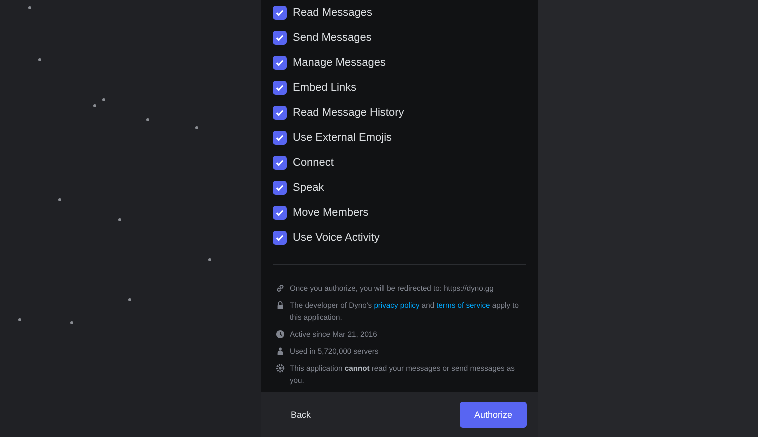 The width and height of the screenshot is (758, 437). Describe the element at coordinates (342, 138) in the screenshot. I see `permission-label: Use External Emojis` at that location.